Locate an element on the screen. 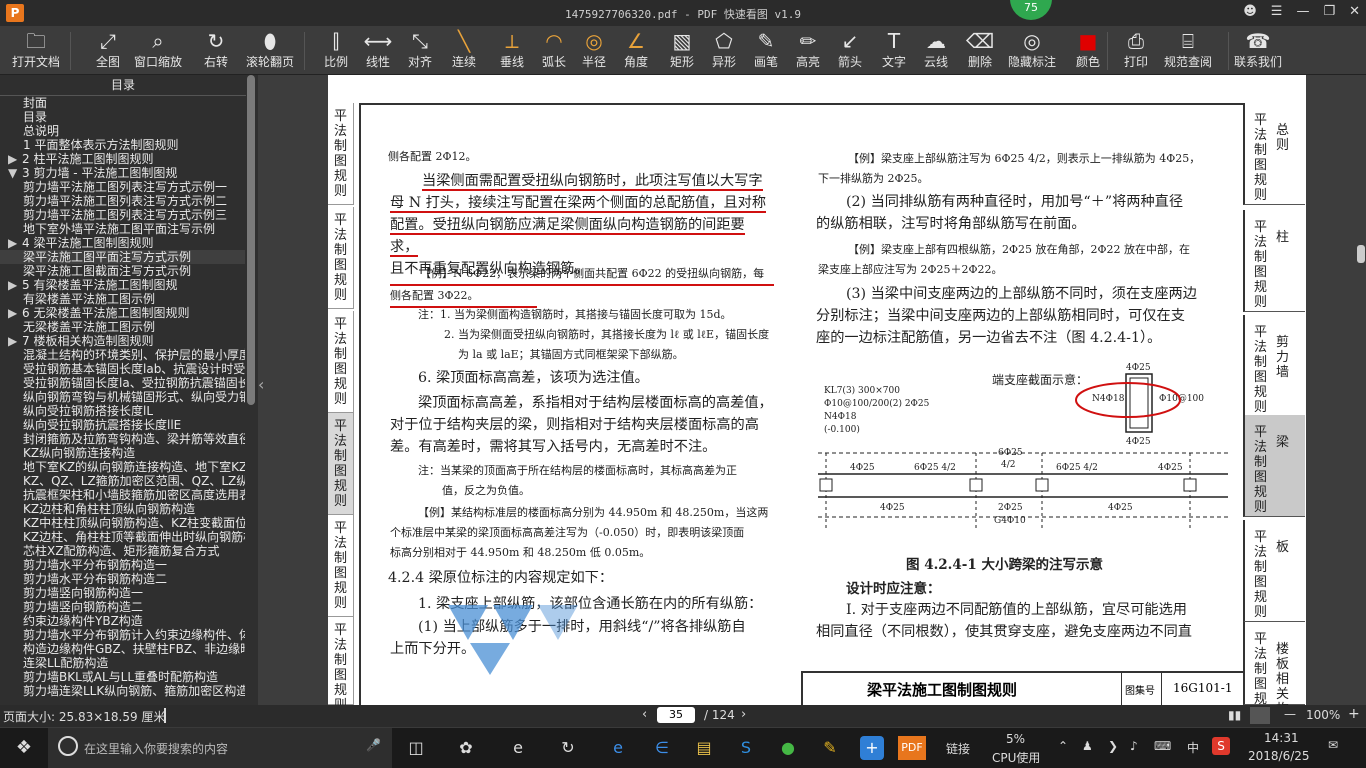 This screenshot has width=1366, height=768. page-scrollbar is located at coordinates (1361, 390).